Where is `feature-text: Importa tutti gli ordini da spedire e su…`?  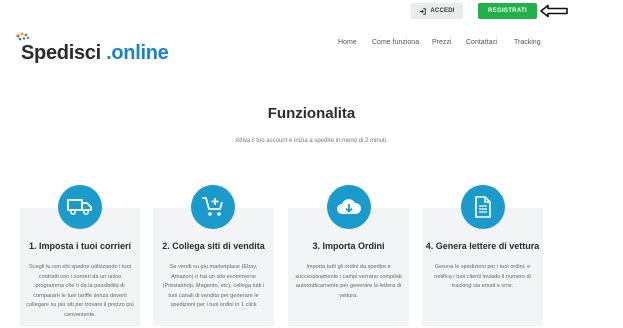 feature-text: Importa tutti gli ordini da spedire e su… is located at coordinates (348, 281).